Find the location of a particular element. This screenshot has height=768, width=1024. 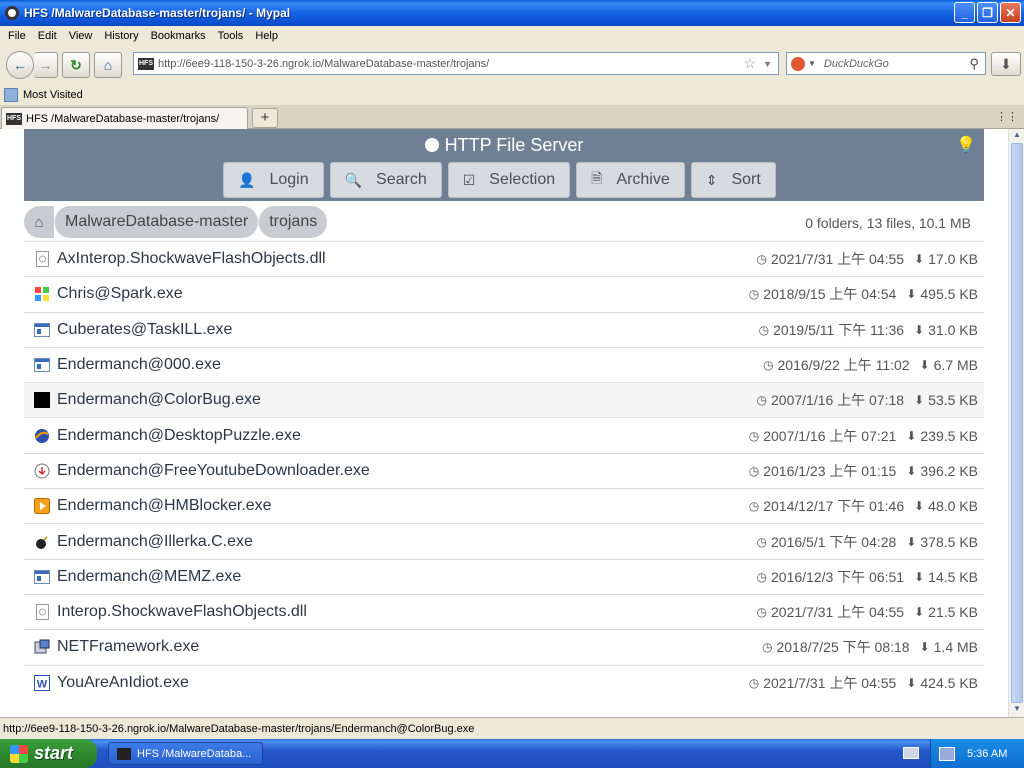

search-box: ▼ DuckDuckGo ⚲ is located at coordinates (886, 63).